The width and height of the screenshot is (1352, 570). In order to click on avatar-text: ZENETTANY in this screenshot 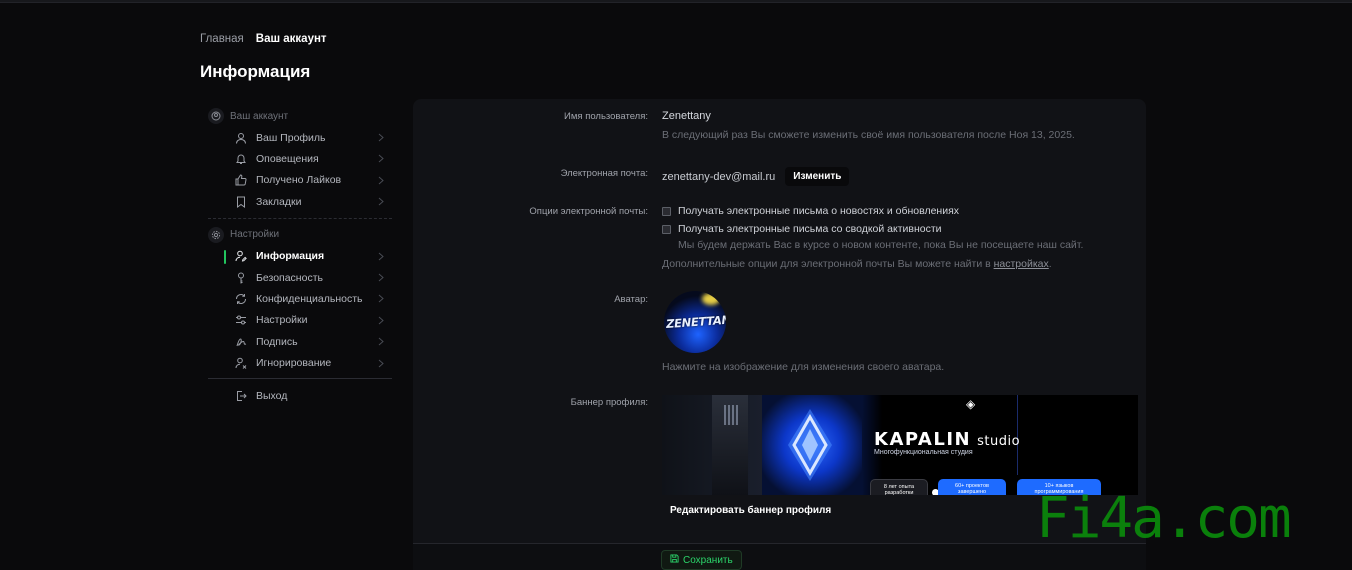, I will do `click(695, 321)`.